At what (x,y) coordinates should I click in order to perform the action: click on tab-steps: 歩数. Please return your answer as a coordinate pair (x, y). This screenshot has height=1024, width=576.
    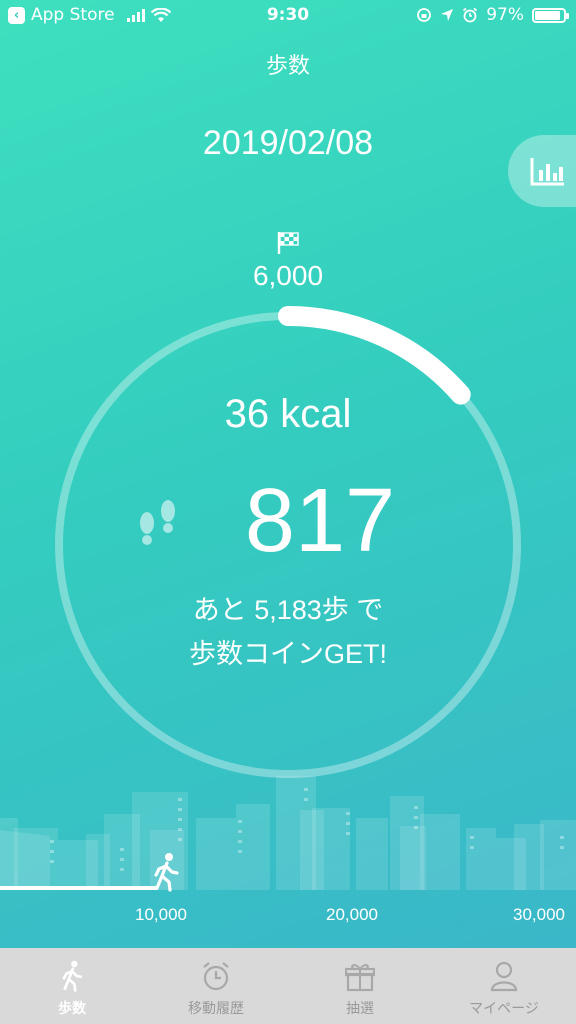
    Looking at the image, I should click on (72, 986).